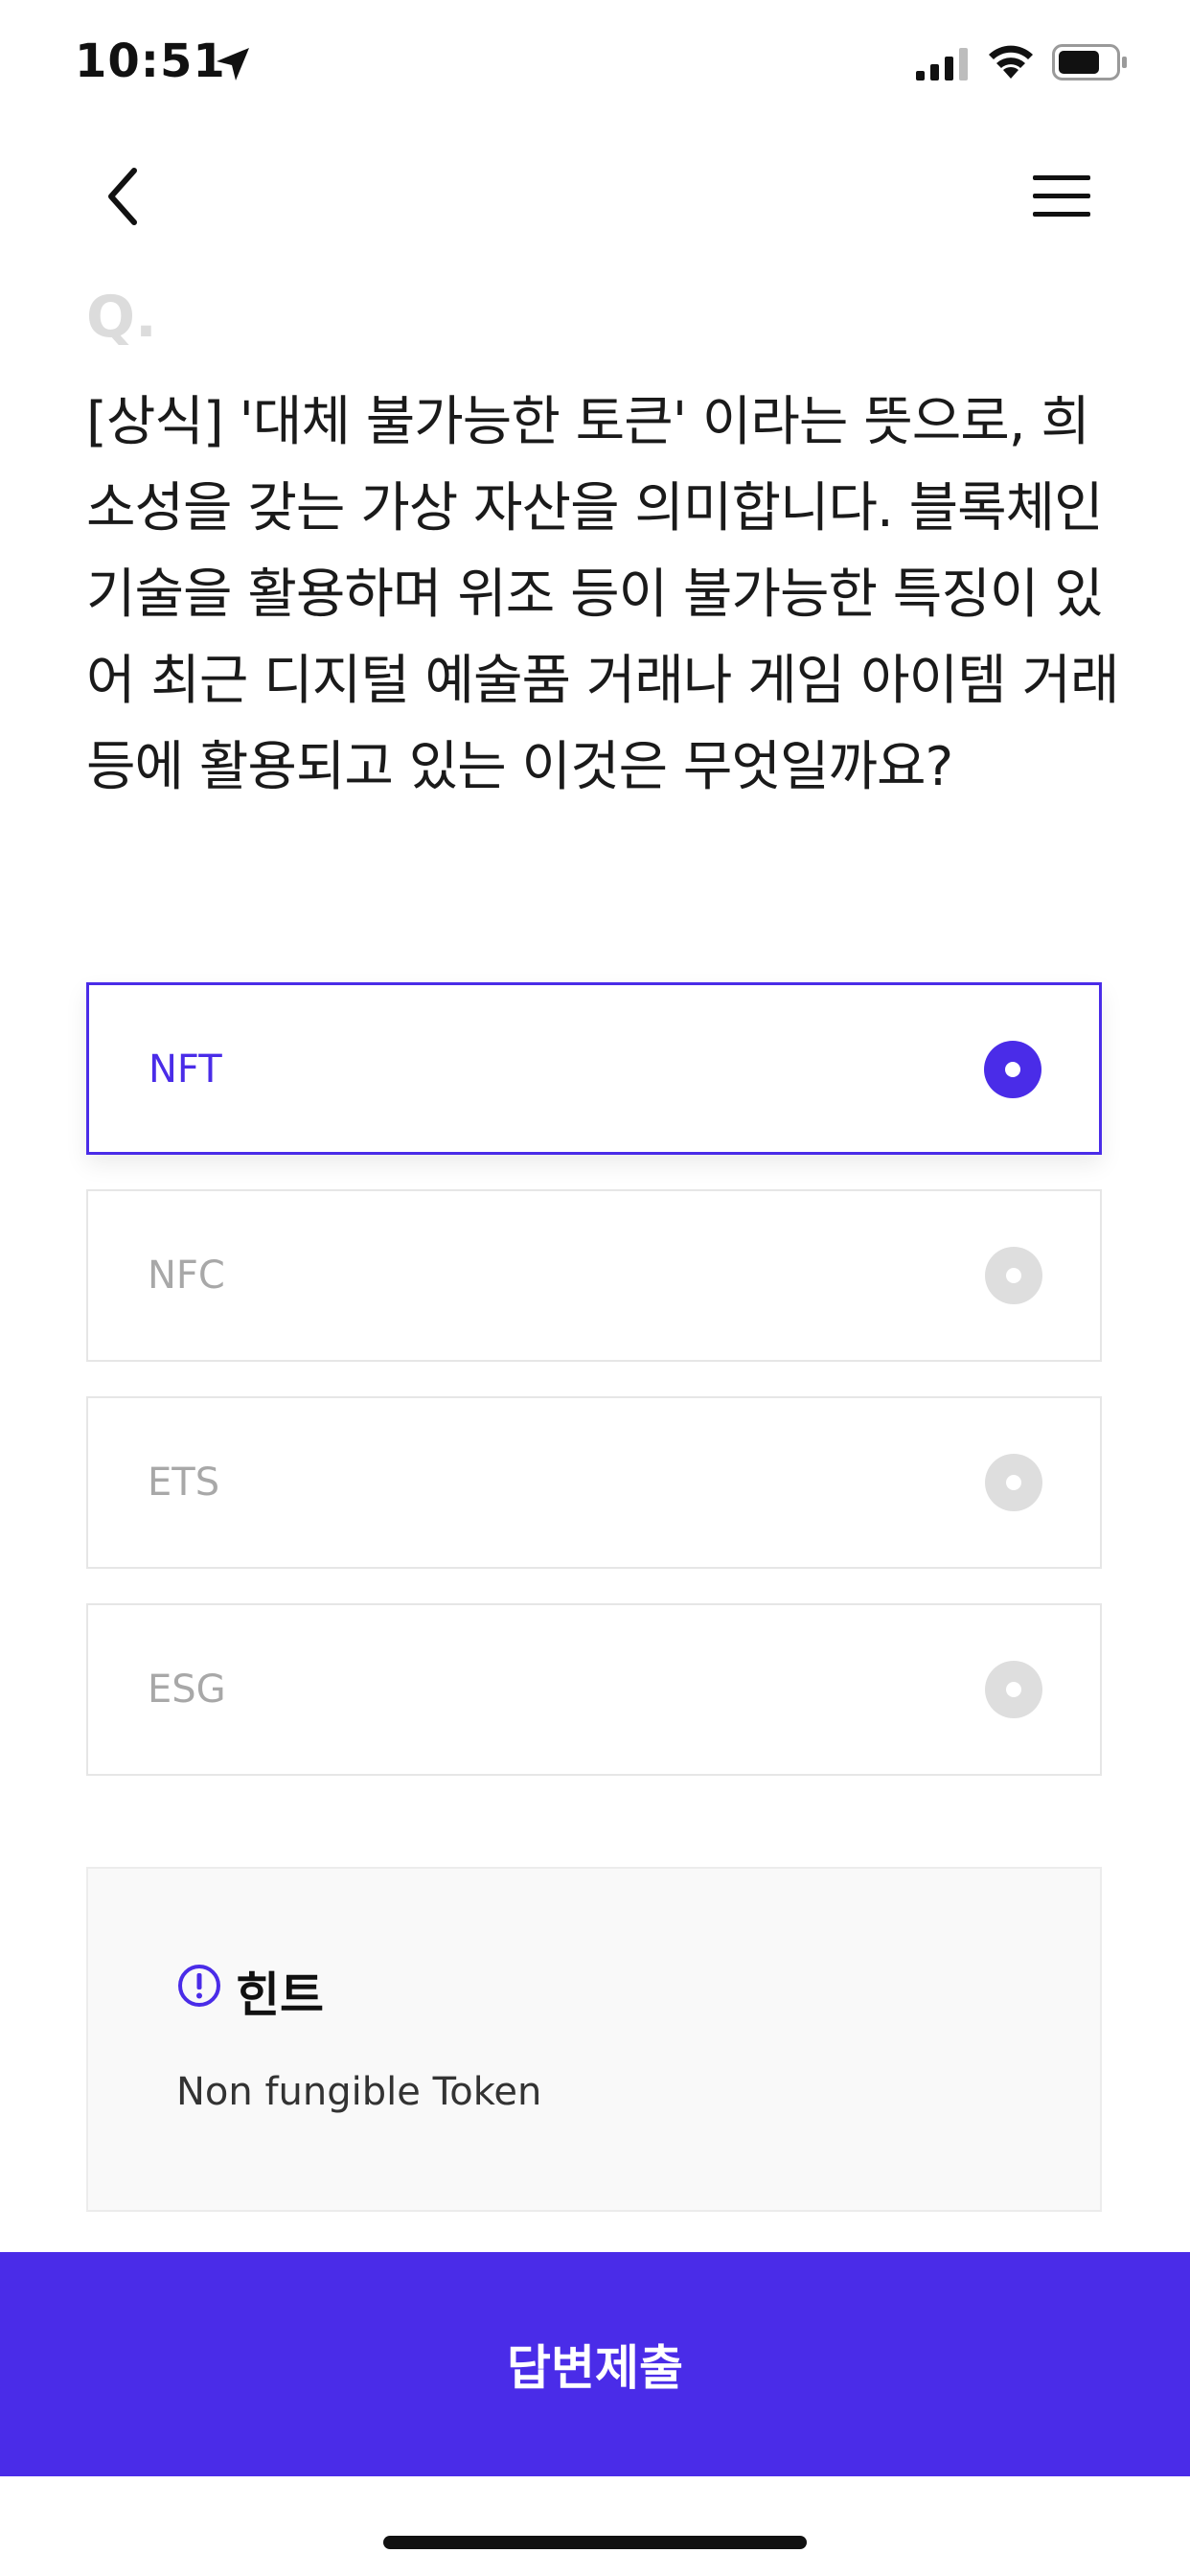 This screenshot has height=2576, width=1190. I want to click on home-indicator, so click(595, 2542).